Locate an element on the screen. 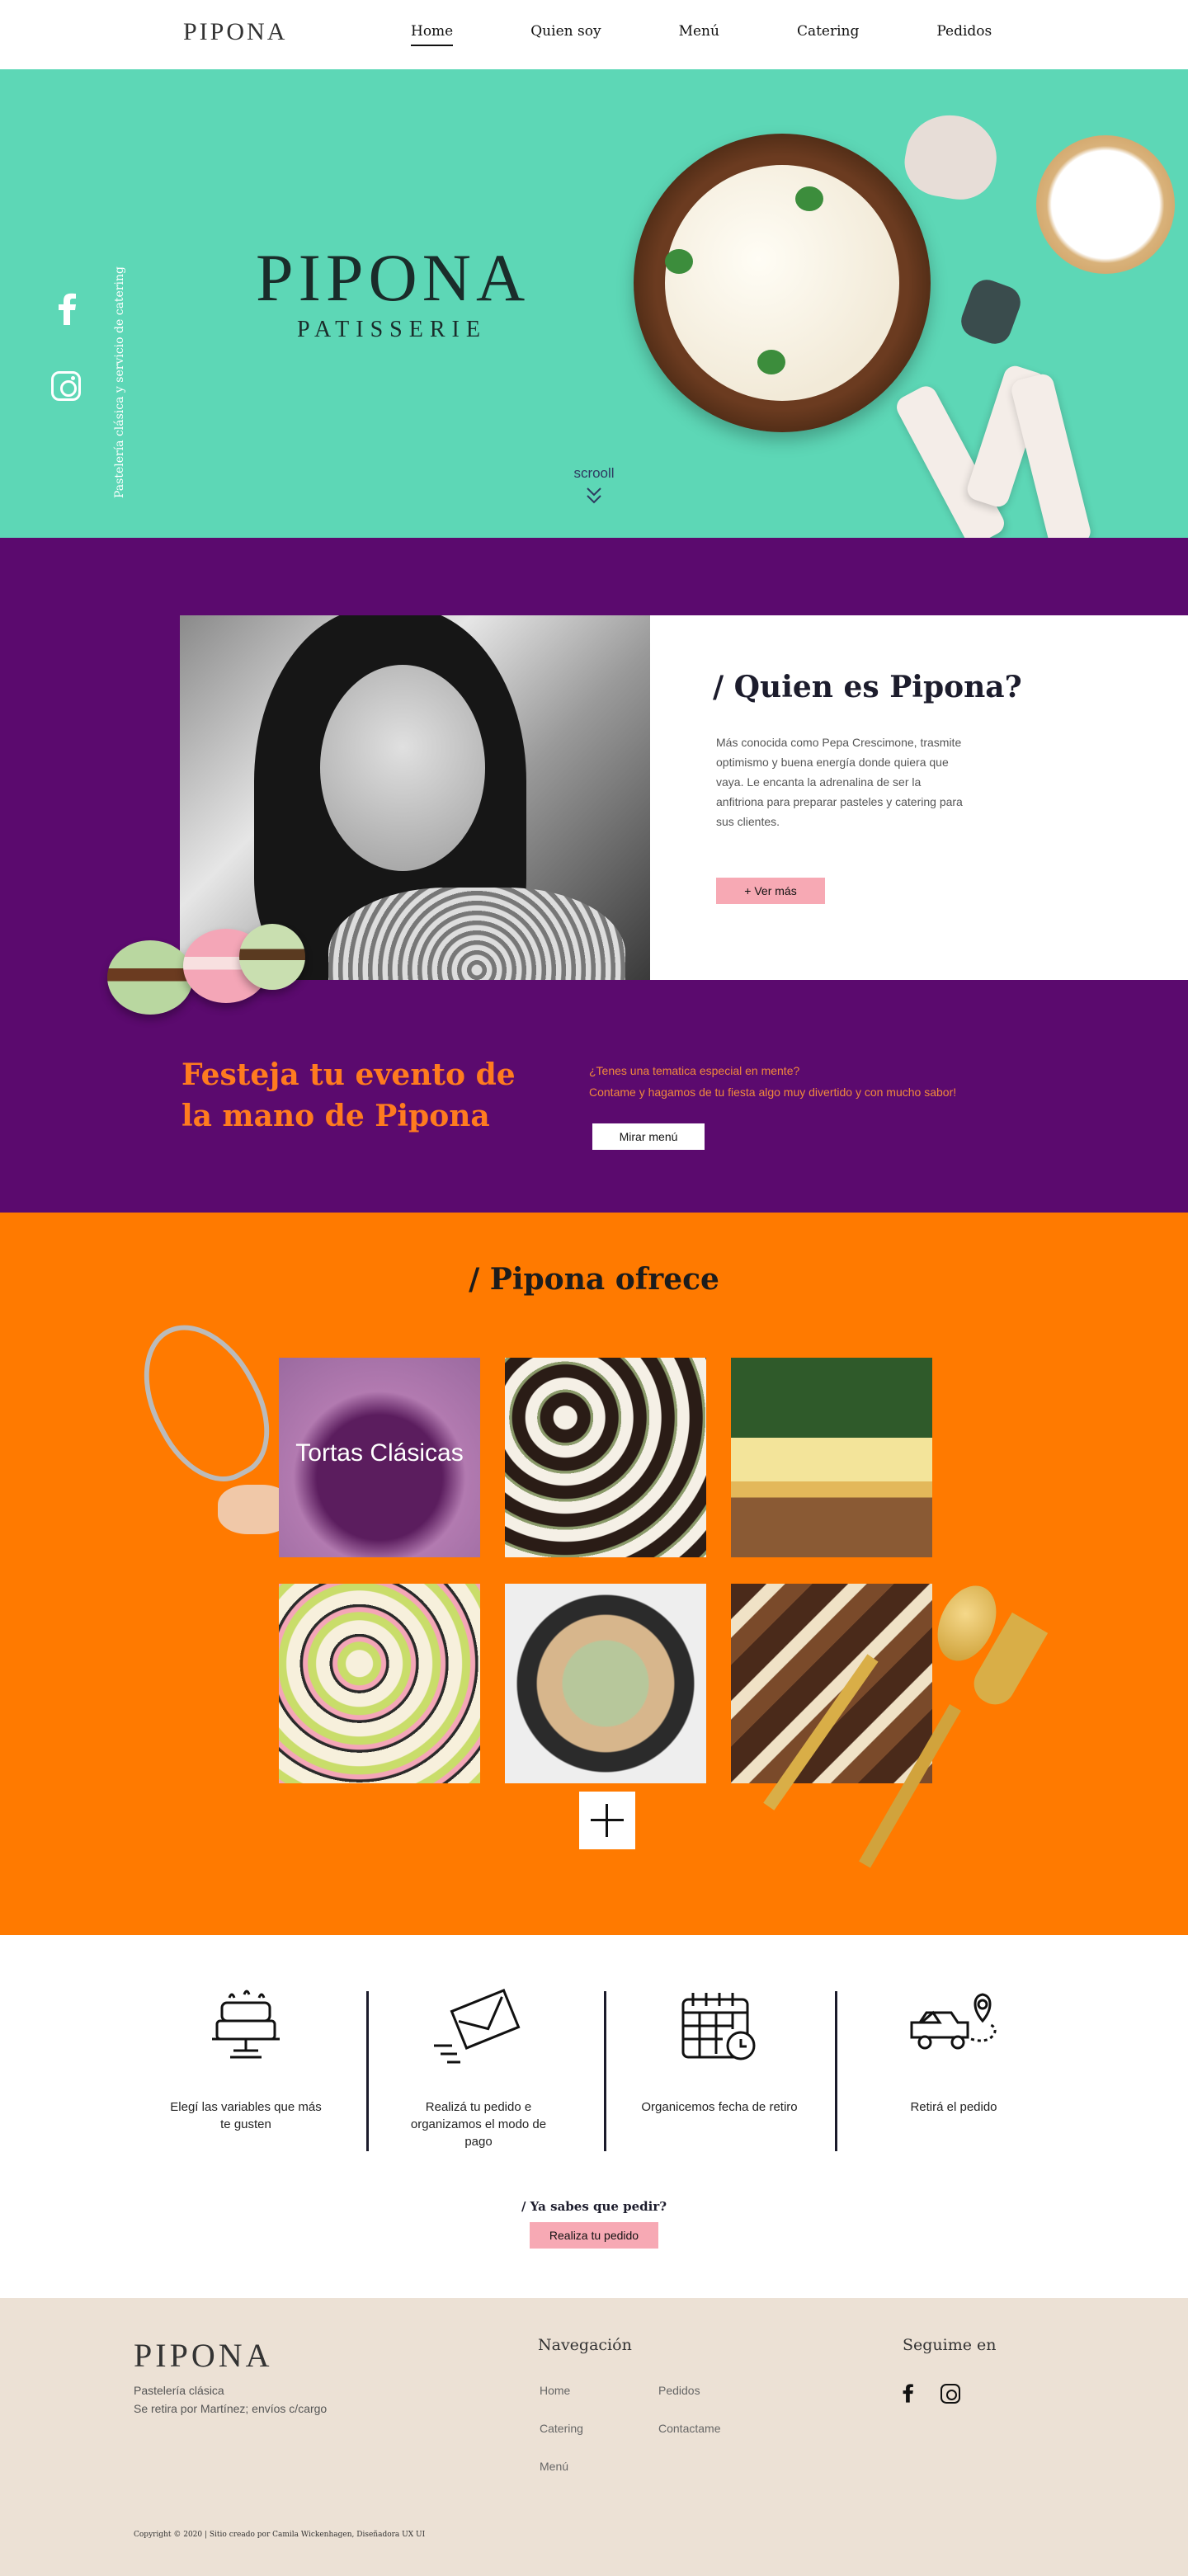 The height and width of the screenshot is (2576, 1188). offer-tile-tortas: Tortas Clásicas is located at coordinates (379, 1457).